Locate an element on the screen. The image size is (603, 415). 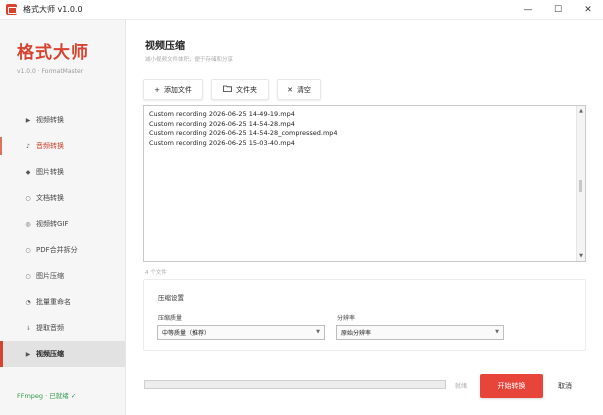
document-icon: ○ is located at coordinates (28, 198).